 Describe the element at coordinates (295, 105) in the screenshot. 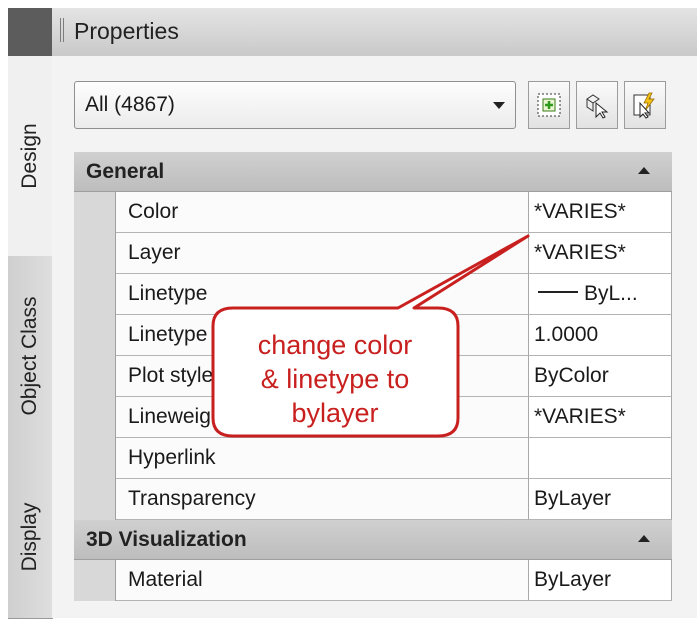

I see `selection-dropdown: All (4867)` at that location.